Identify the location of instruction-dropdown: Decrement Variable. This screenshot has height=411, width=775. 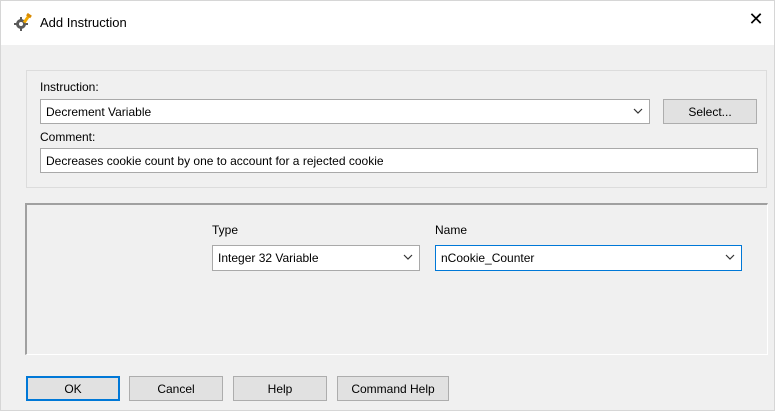
(345, 111).